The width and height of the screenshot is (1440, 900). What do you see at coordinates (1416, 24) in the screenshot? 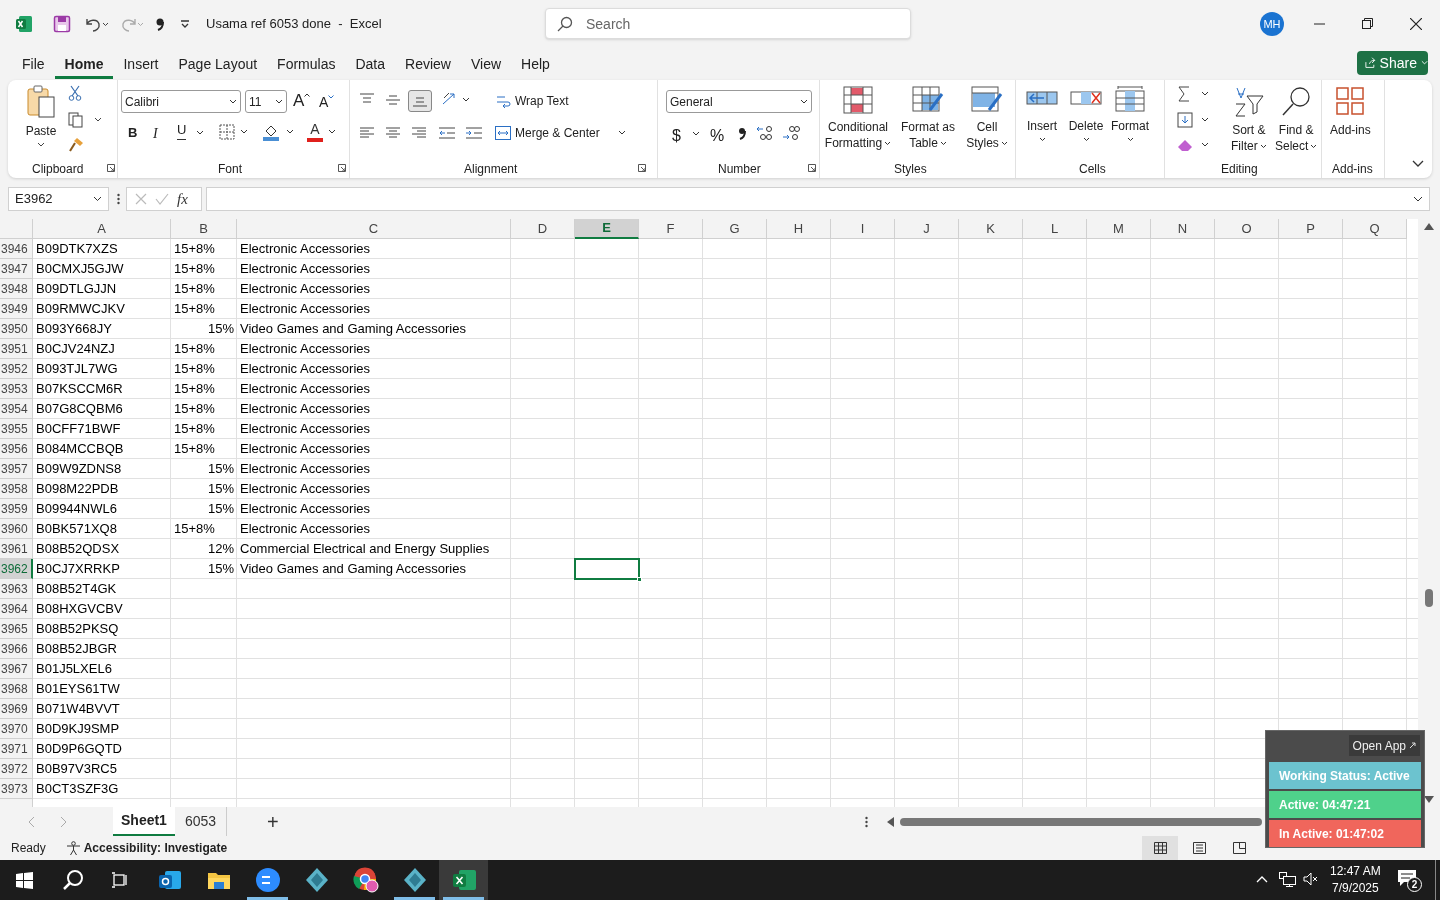
I see `close-icon` at bounding box center [1416, 24].